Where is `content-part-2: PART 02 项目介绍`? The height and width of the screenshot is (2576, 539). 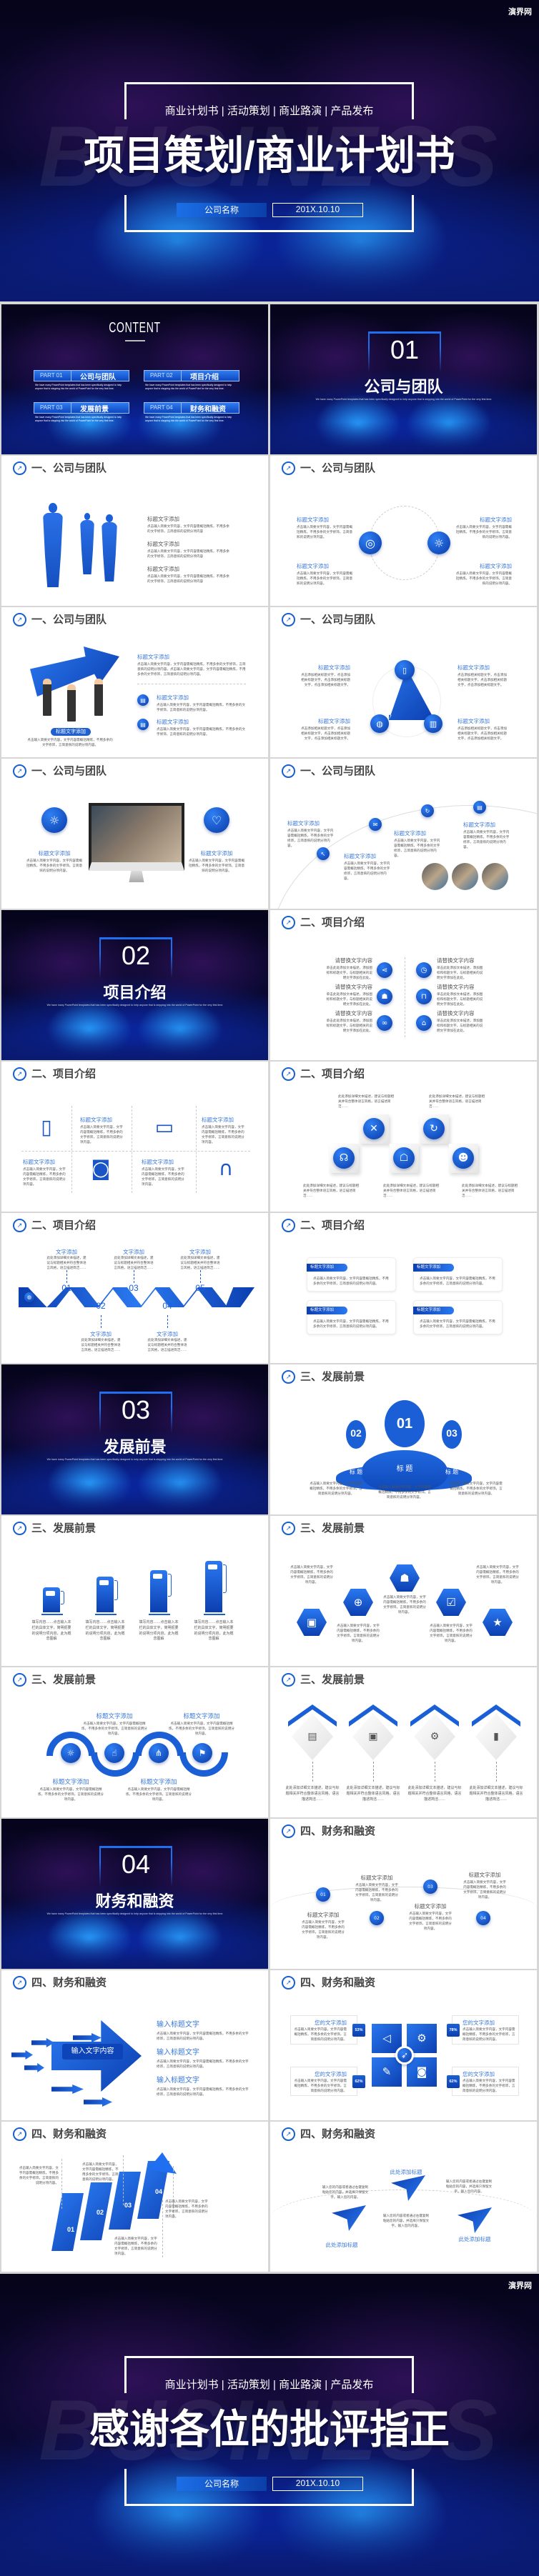 content-part-2: PART 02 项目介绍 is located at coordinates (191, 375).